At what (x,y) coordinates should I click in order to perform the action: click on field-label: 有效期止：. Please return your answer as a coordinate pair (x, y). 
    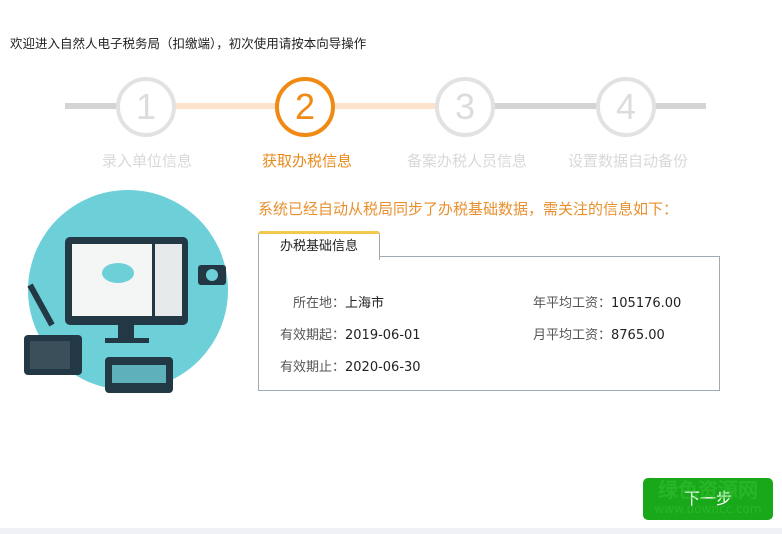
    Looking at the image, I should click on (312, 367).